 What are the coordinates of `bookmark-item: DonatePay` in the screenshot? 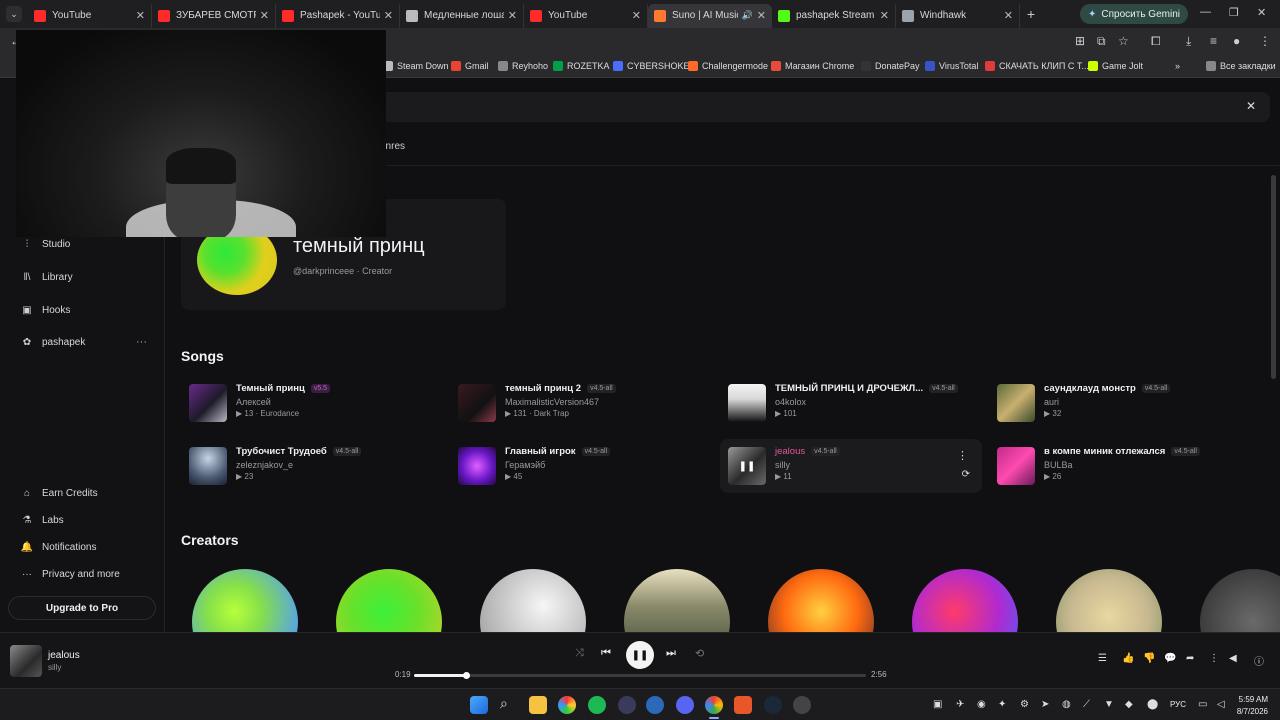 It's located at (890, 66).